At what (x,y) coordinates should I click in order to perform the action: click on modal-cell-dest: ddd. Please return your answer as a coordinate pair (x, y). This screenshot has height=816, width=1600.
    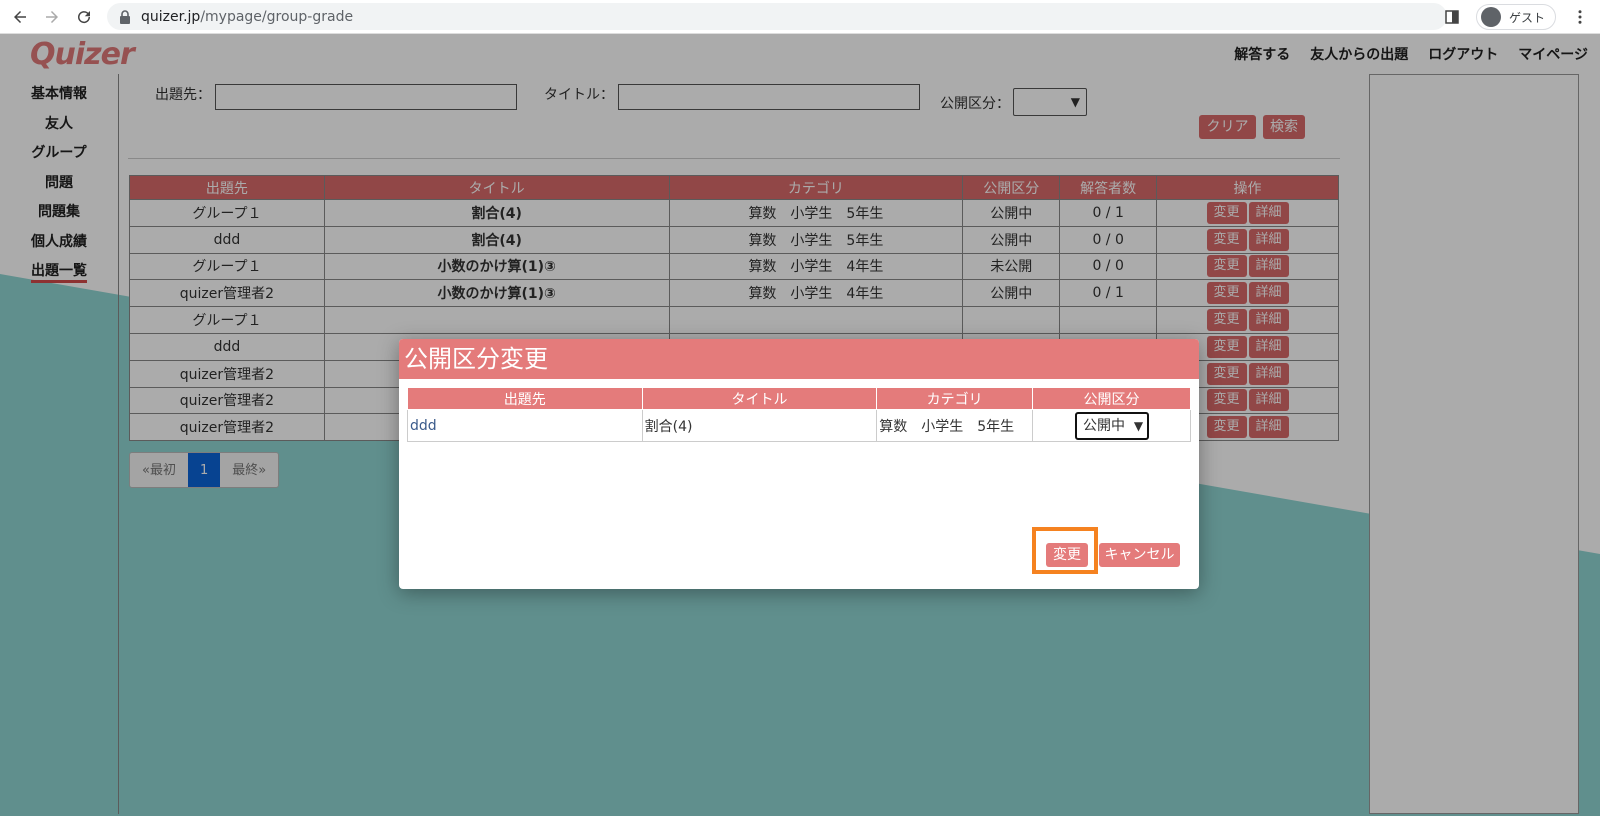
    Looking at the image, I should click on (525, 425).